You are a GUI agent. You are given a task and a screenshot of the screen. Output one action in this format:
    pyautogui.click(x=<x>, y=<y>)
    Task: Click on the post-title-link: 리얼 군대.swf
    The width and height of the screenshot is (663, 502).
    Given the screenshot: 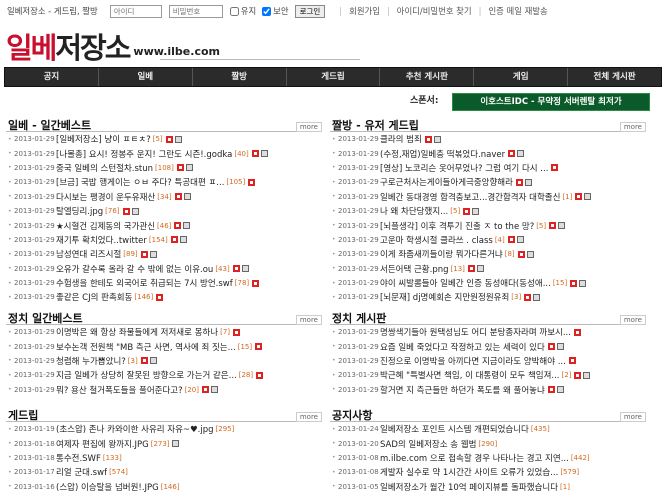 What is the action you would take?
    pyautogui.click(x=81, y=472)
    